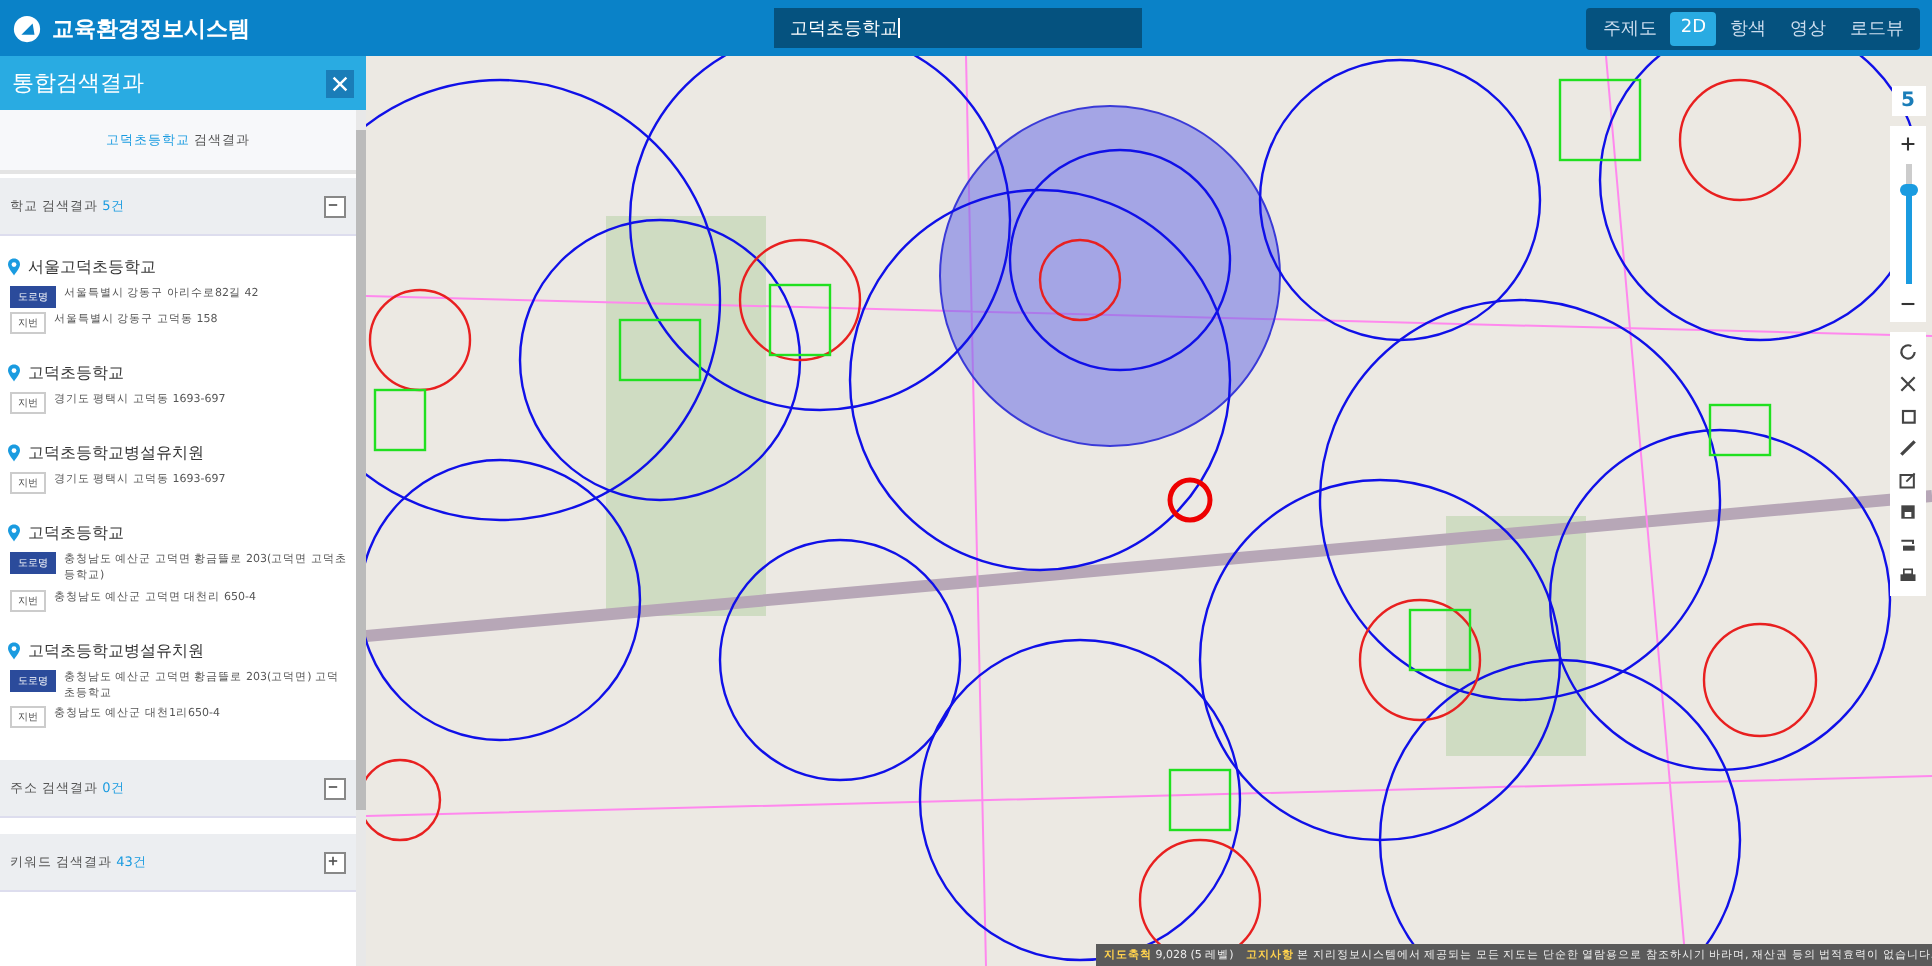 The width and height of the screenshot is (1932, 966). I want to click on panel-title: 통합검색결과, so click(78, 83).